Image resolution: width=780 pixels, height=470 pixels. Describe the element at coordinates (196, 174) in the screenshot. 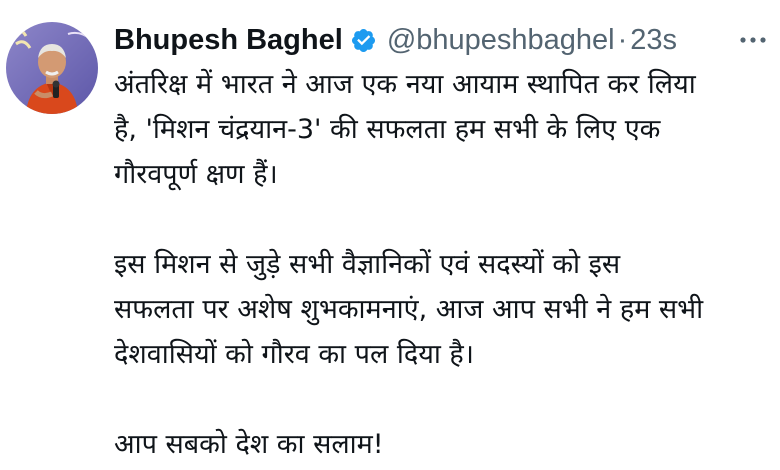

I see `tweet-text-line: गौरवपूर्ण क्षण हैं।` at that location.